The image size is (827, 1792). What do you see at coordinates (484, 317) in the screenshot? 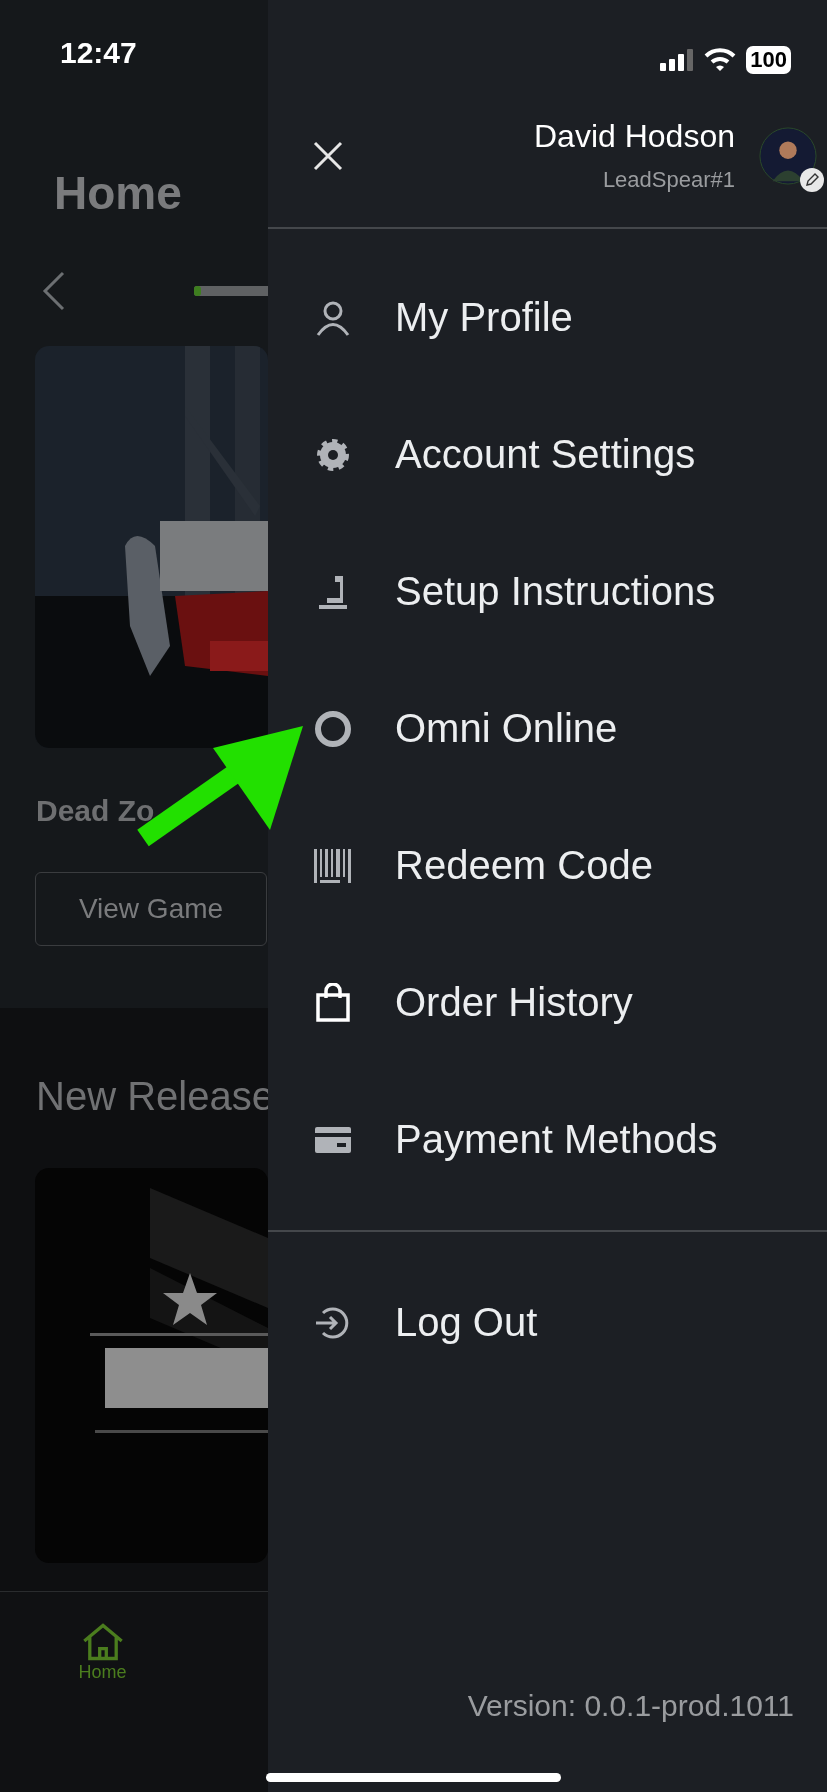
I see `menu-item: My Profile` at bounding box center [484, 317].